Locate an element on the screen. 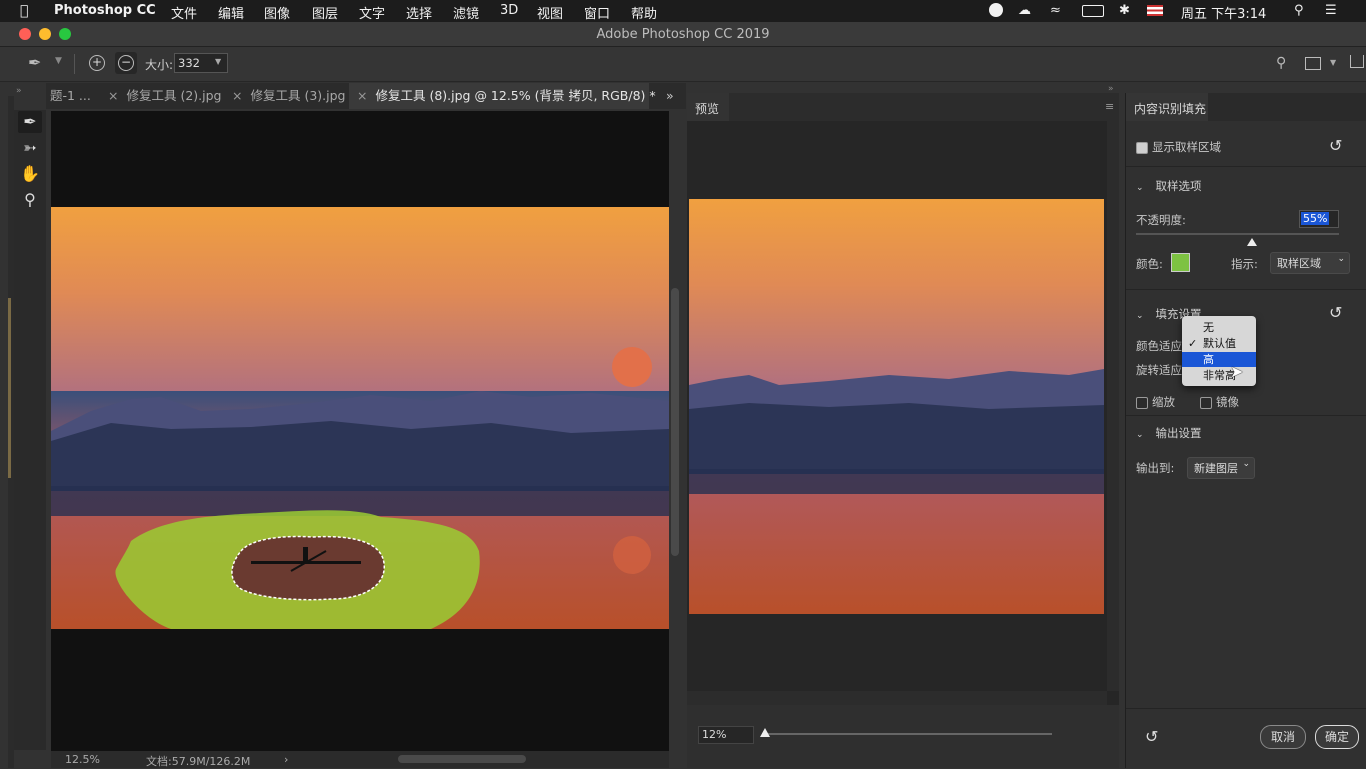 The image size is (1366, 769). chevron-right-icon: › is located at coordinates (286, 759).